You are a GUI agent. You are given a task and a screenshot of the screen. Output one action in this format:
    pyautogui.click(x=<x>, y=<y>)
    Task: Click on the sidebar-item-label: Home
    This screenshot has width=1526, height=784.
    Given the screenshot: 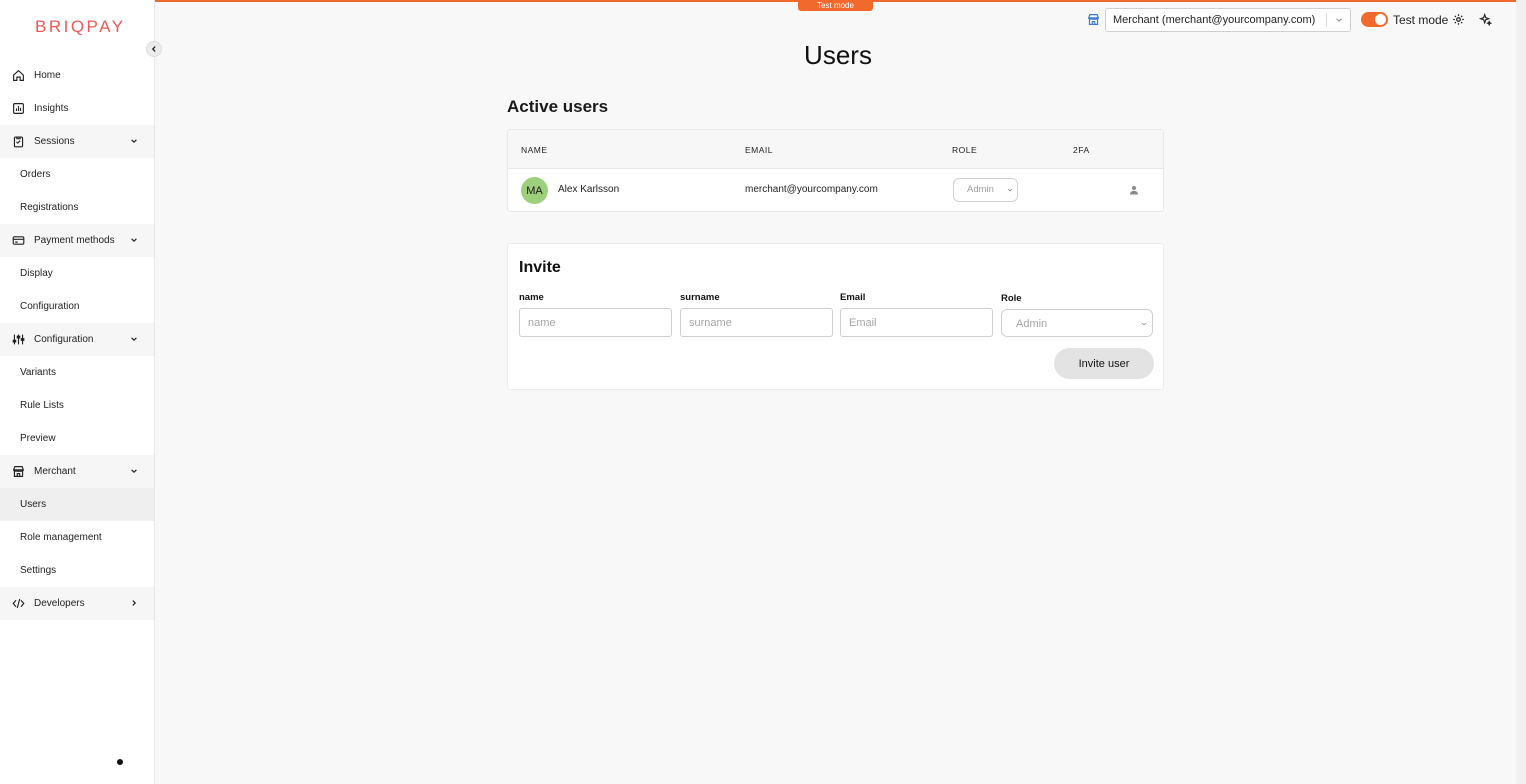 What is the action you would take?
    pyautogui.click(x=47, y=75)
    